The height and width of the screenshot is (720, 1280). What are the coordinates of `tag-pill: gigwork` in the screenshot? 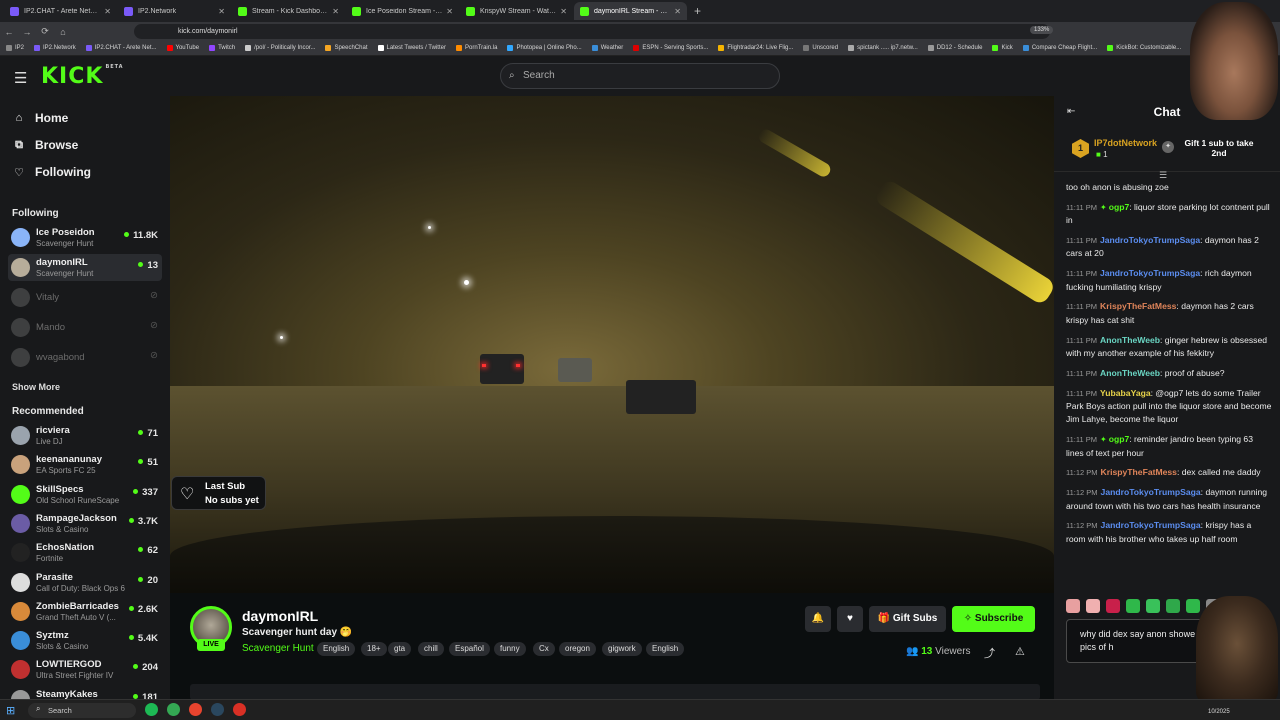 It's located at (622, 649).